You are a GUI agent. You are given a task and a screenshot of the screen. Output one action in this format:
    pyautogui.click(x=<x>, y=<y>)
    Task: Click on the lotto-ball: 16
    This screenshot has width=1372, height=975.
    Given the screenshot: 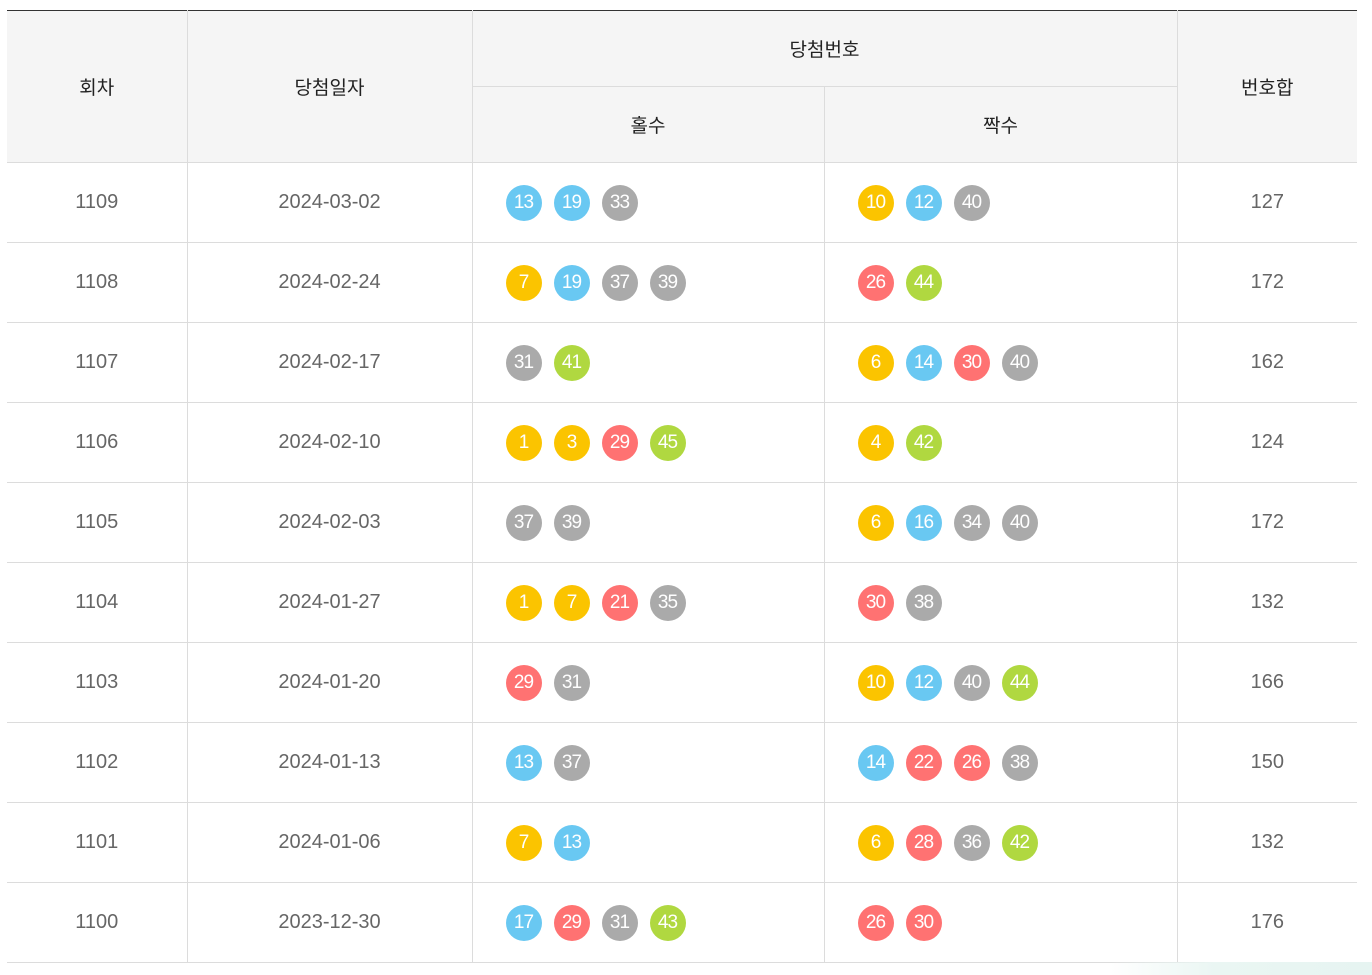 What is the action you would take?
    pyautogui.click(x=923, y=522)
    